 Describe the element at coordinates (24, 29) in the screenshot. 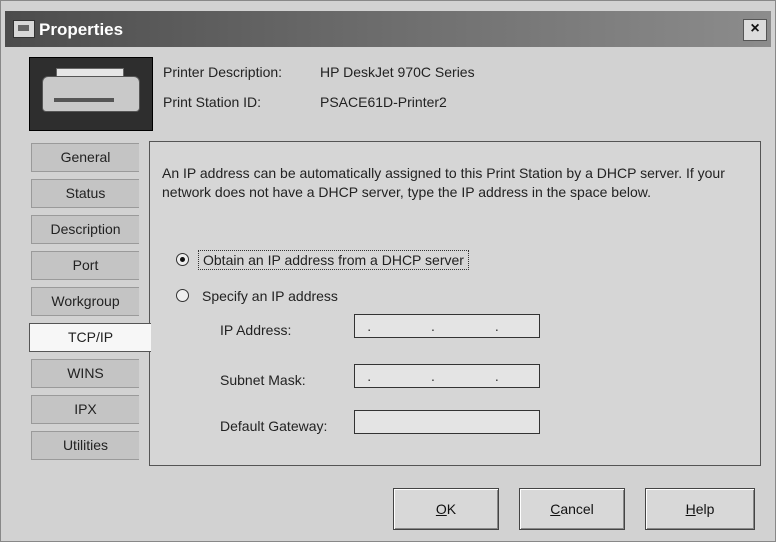

I see `properties-icon` at that location.